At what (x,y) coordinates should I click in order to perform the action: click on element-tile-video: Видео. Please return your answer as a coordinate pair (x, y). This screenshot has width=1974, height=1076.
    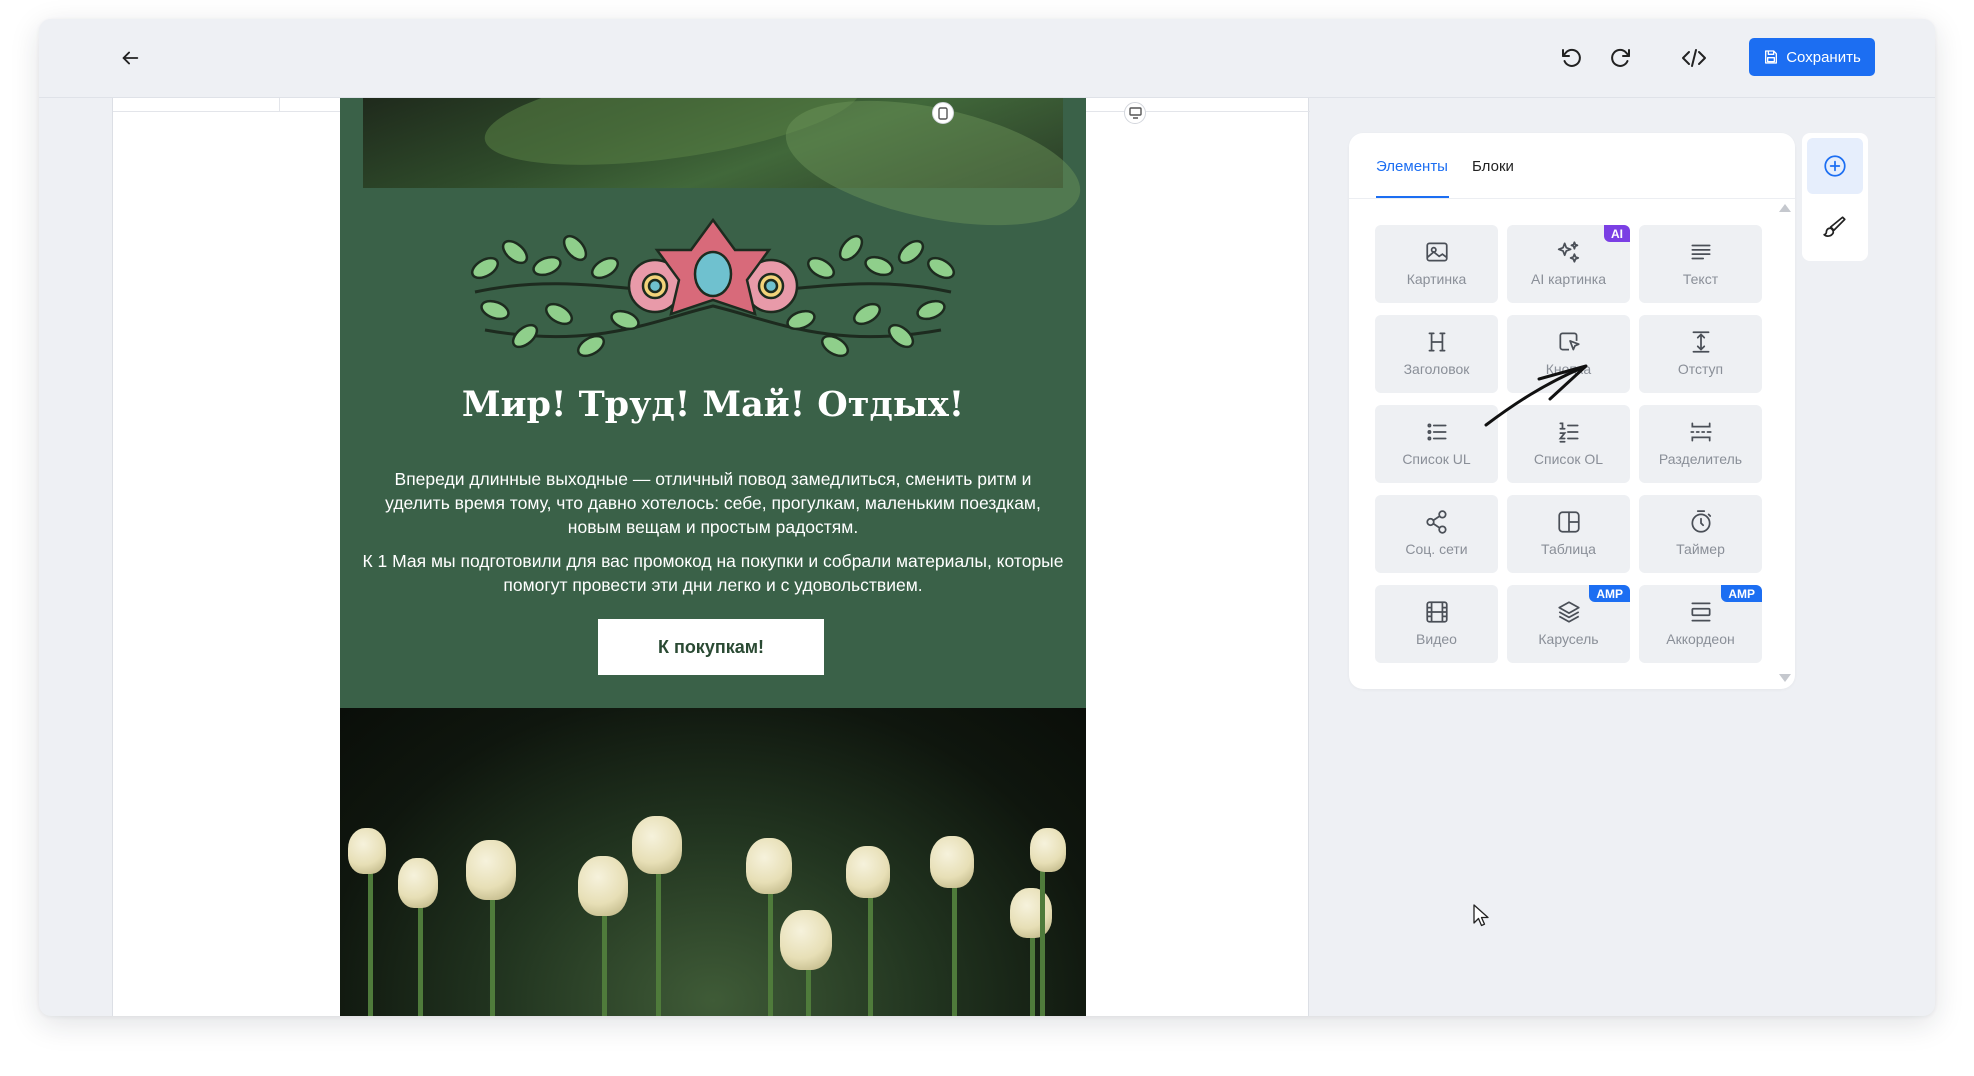
    Looking at the image, I should click on (1436, 624).